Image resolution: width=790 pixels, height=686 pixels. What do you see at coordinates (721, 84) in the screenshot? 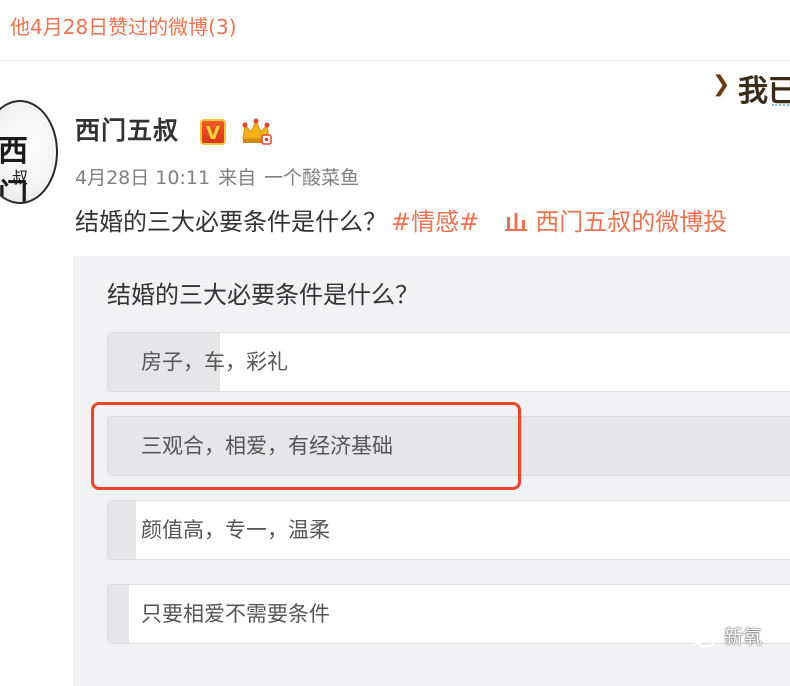
I see `banner-arrow-icon: ❯` at bounding box center [721, 84].